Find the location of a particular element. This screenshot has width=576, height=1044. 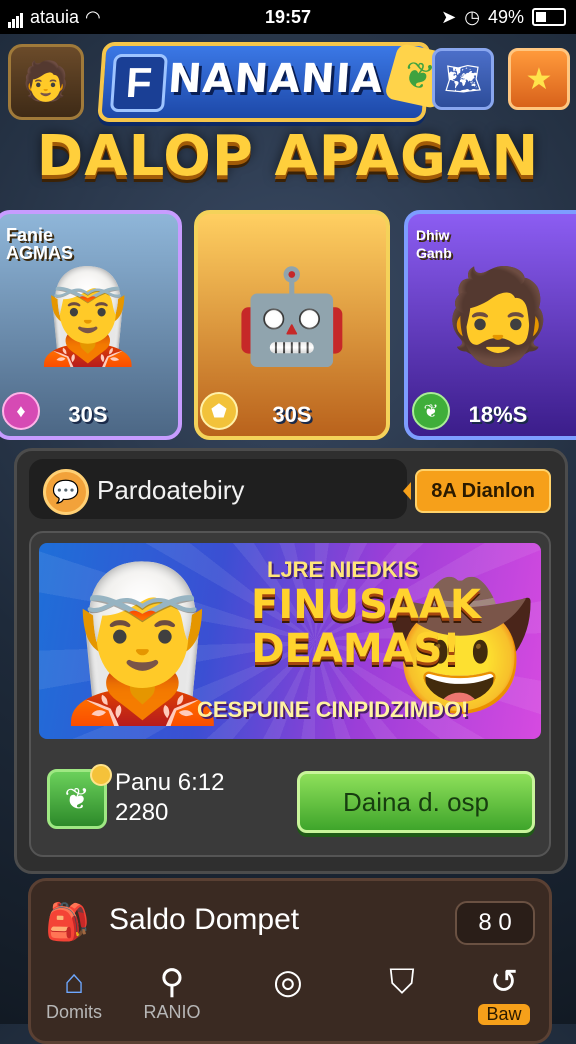

star-button: ★ is located at coordinates (539, 79).